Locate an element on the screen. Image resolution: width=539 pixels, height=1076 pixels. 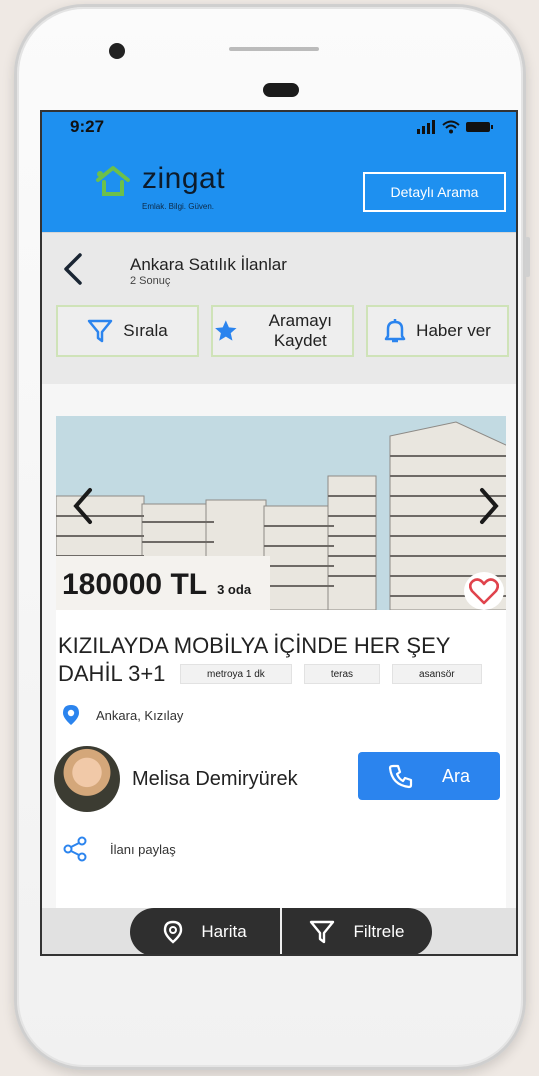
map-pin-icon is located at coordinates (173, 932).